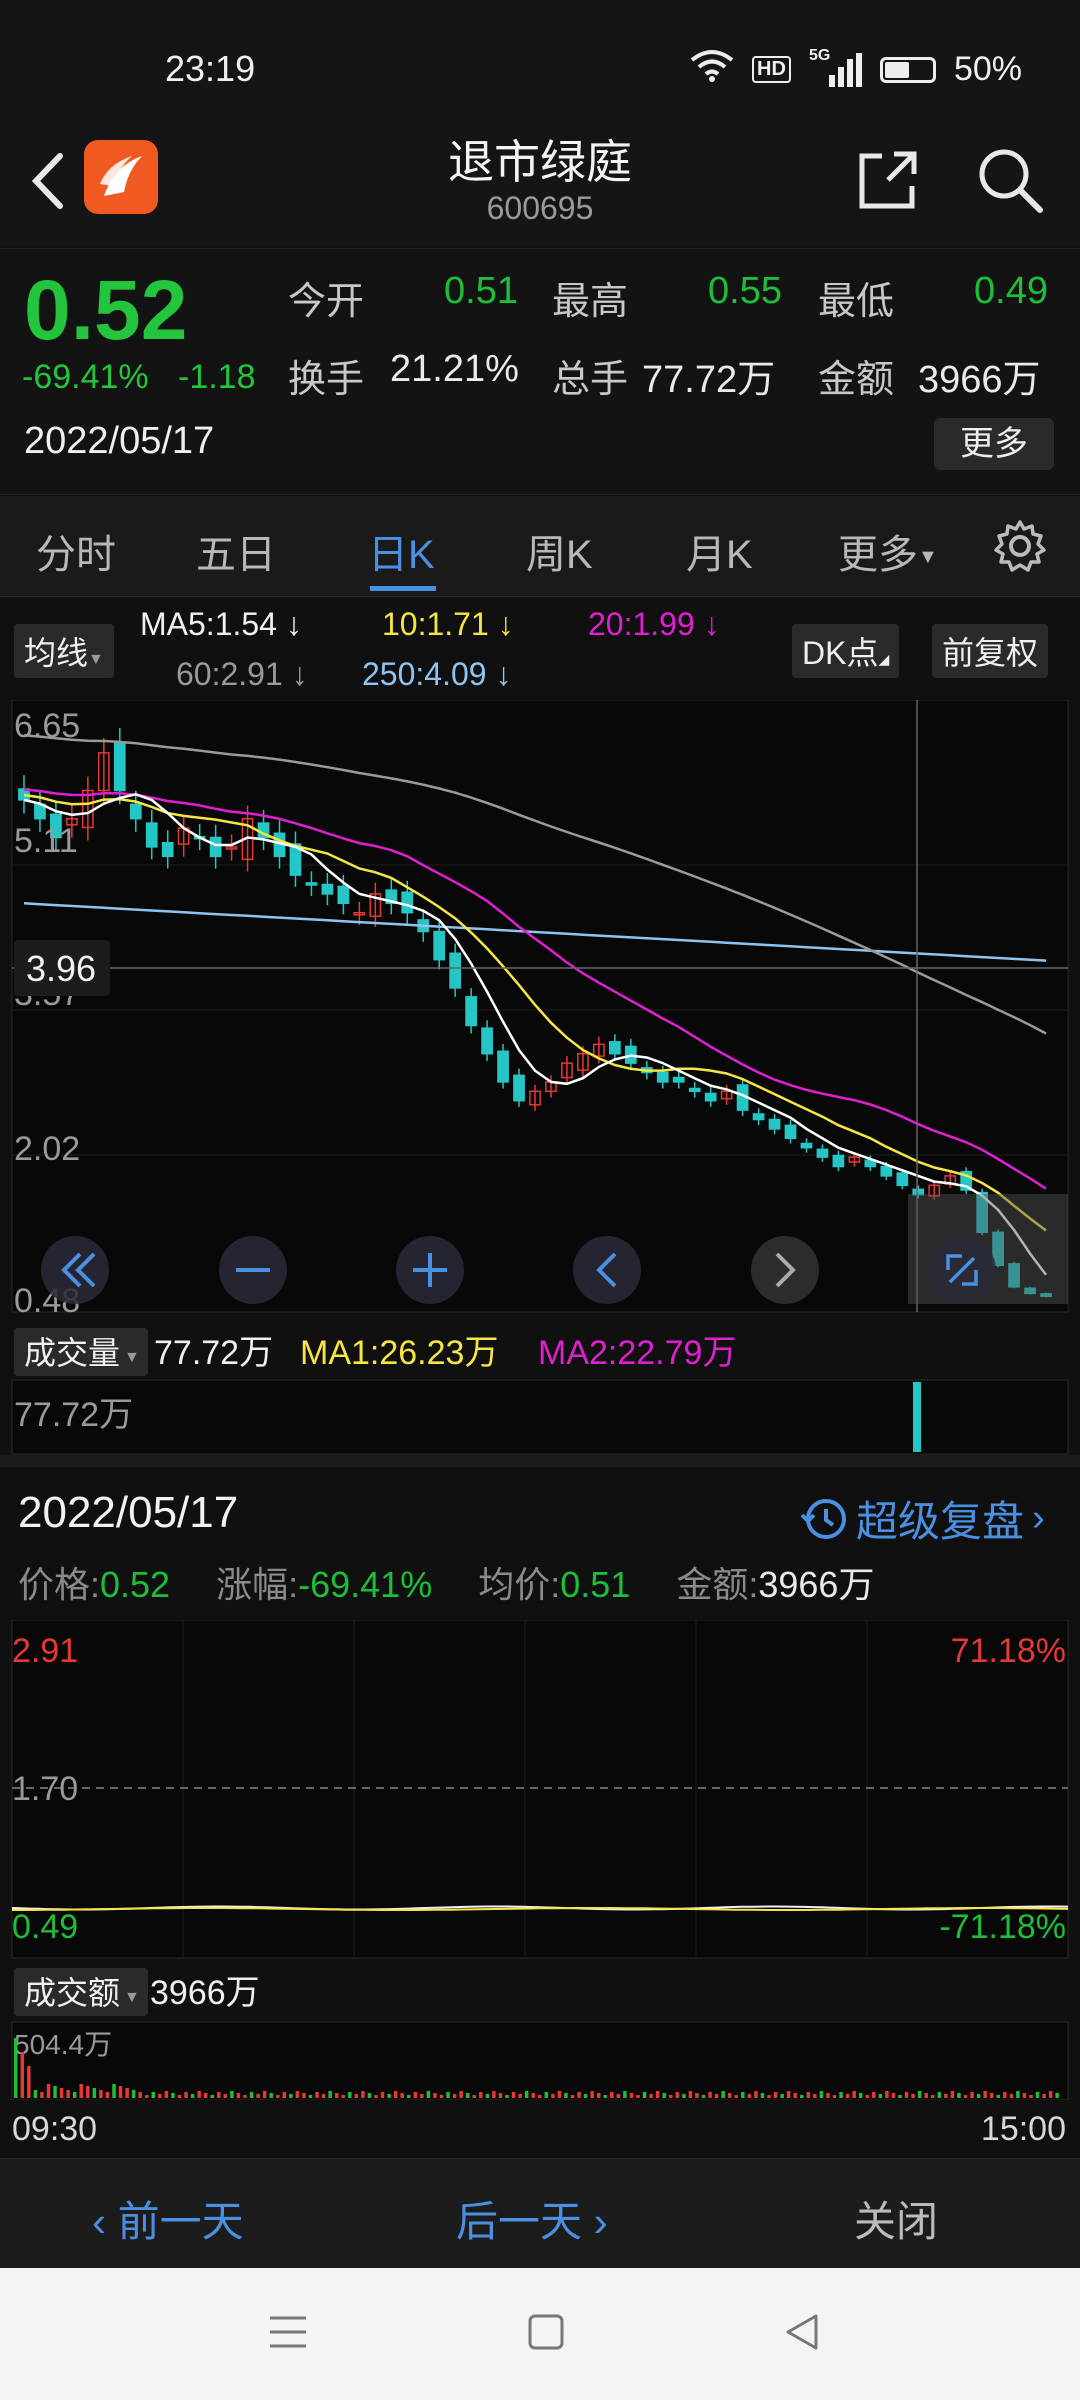  I want to click on back-icon, so click(802, 2332).